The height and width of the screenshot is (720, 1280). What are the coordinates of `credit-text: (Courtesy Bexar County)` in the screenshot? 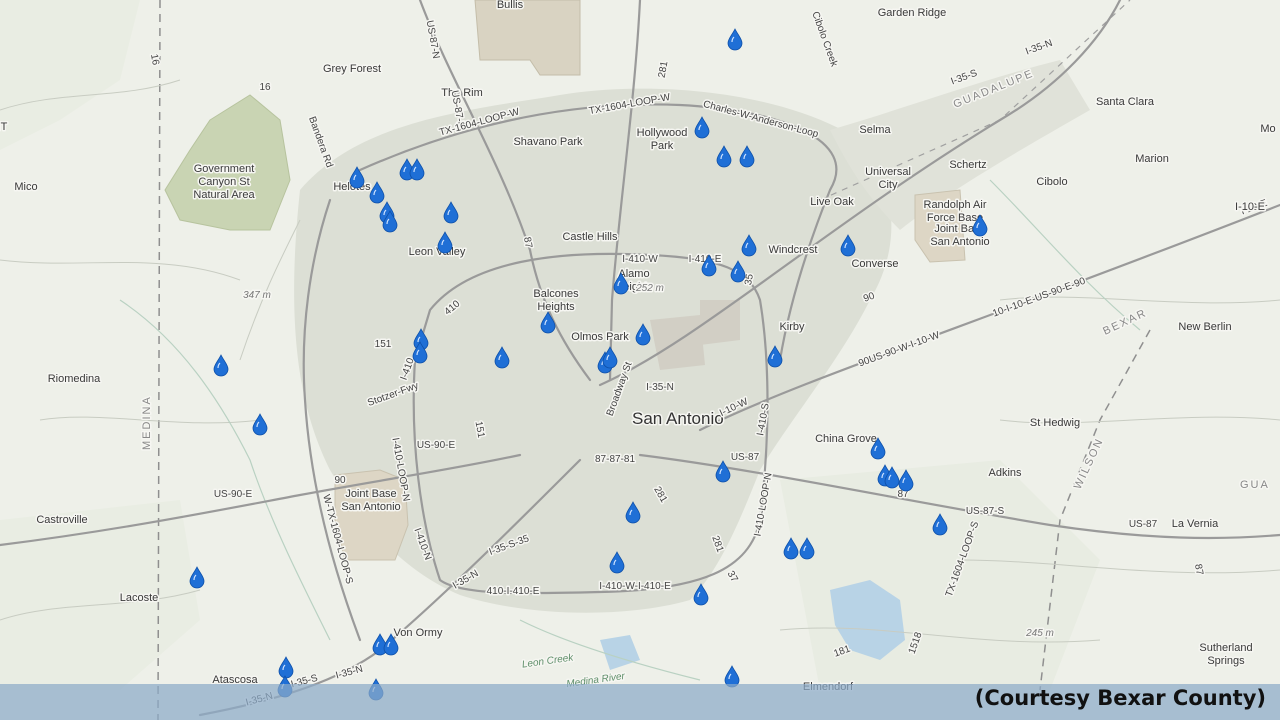 It's located at (1120, 698).